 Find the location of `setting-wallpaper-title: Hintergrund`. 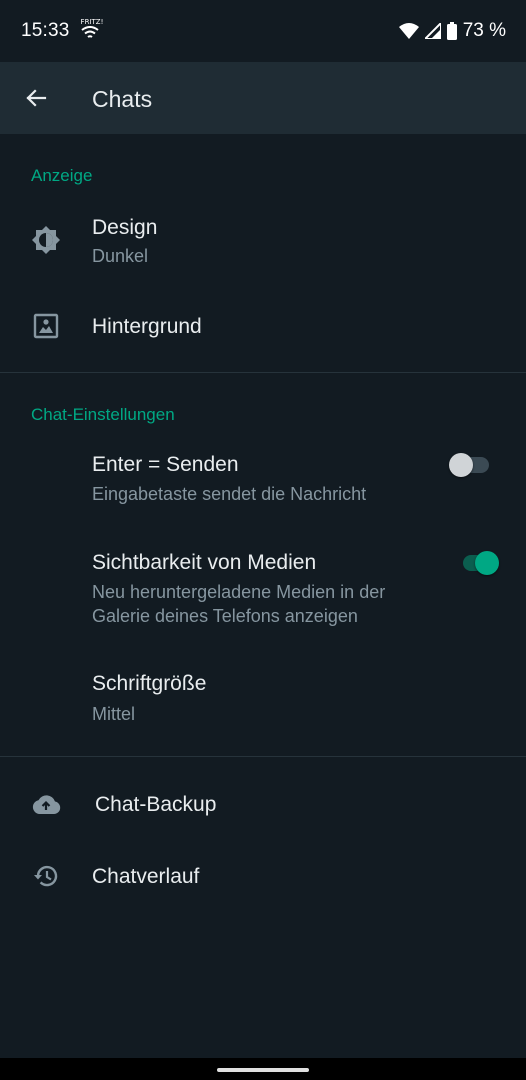

setting-wallpaper-title: Hintergrund is located at coordinates (147, 326).